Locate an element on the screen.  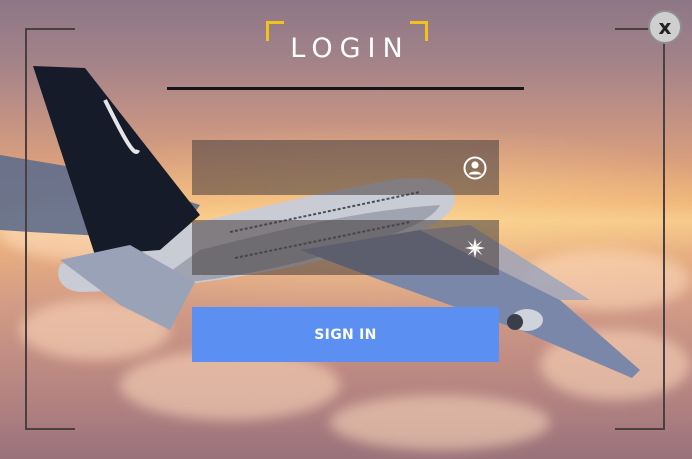
login-title: LOGIN is located at coordinates (350, 48).